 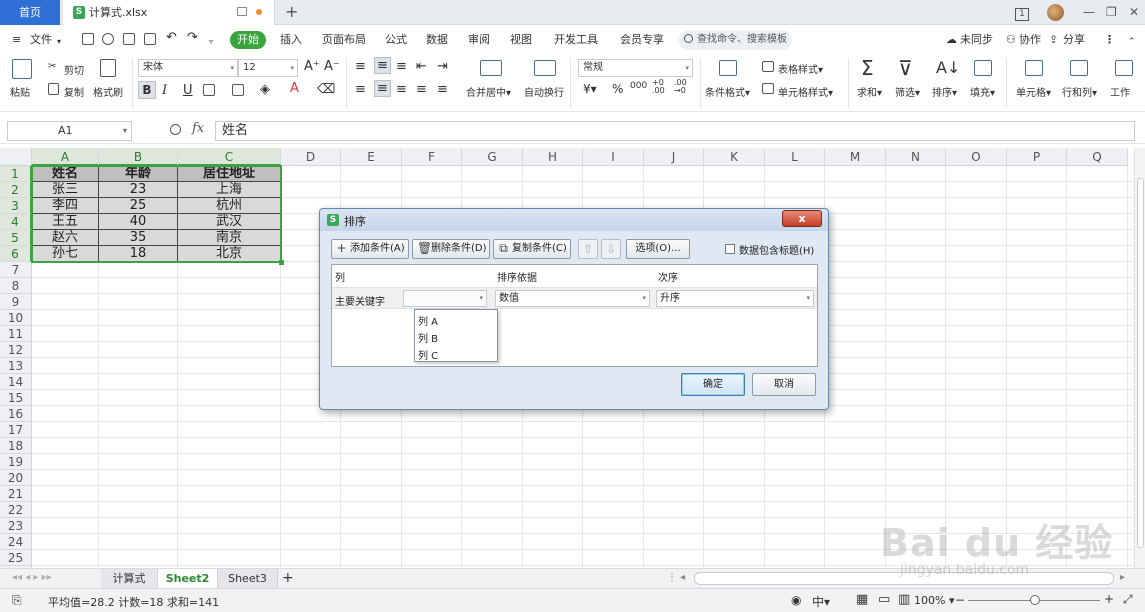 I want to click on tab-formulas: 公式, so click(x=396, y=40).